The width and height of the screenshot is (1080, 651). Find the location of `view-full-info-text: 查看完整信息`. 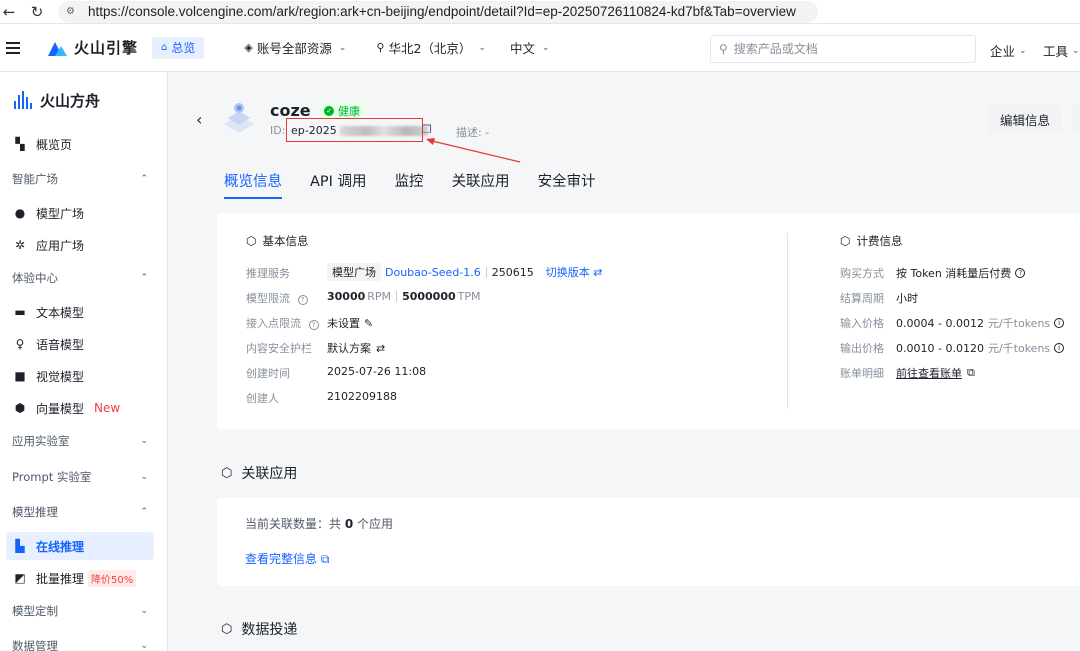

view-full-info-text: 查看完整信息 is located at coordinates (281, 559).